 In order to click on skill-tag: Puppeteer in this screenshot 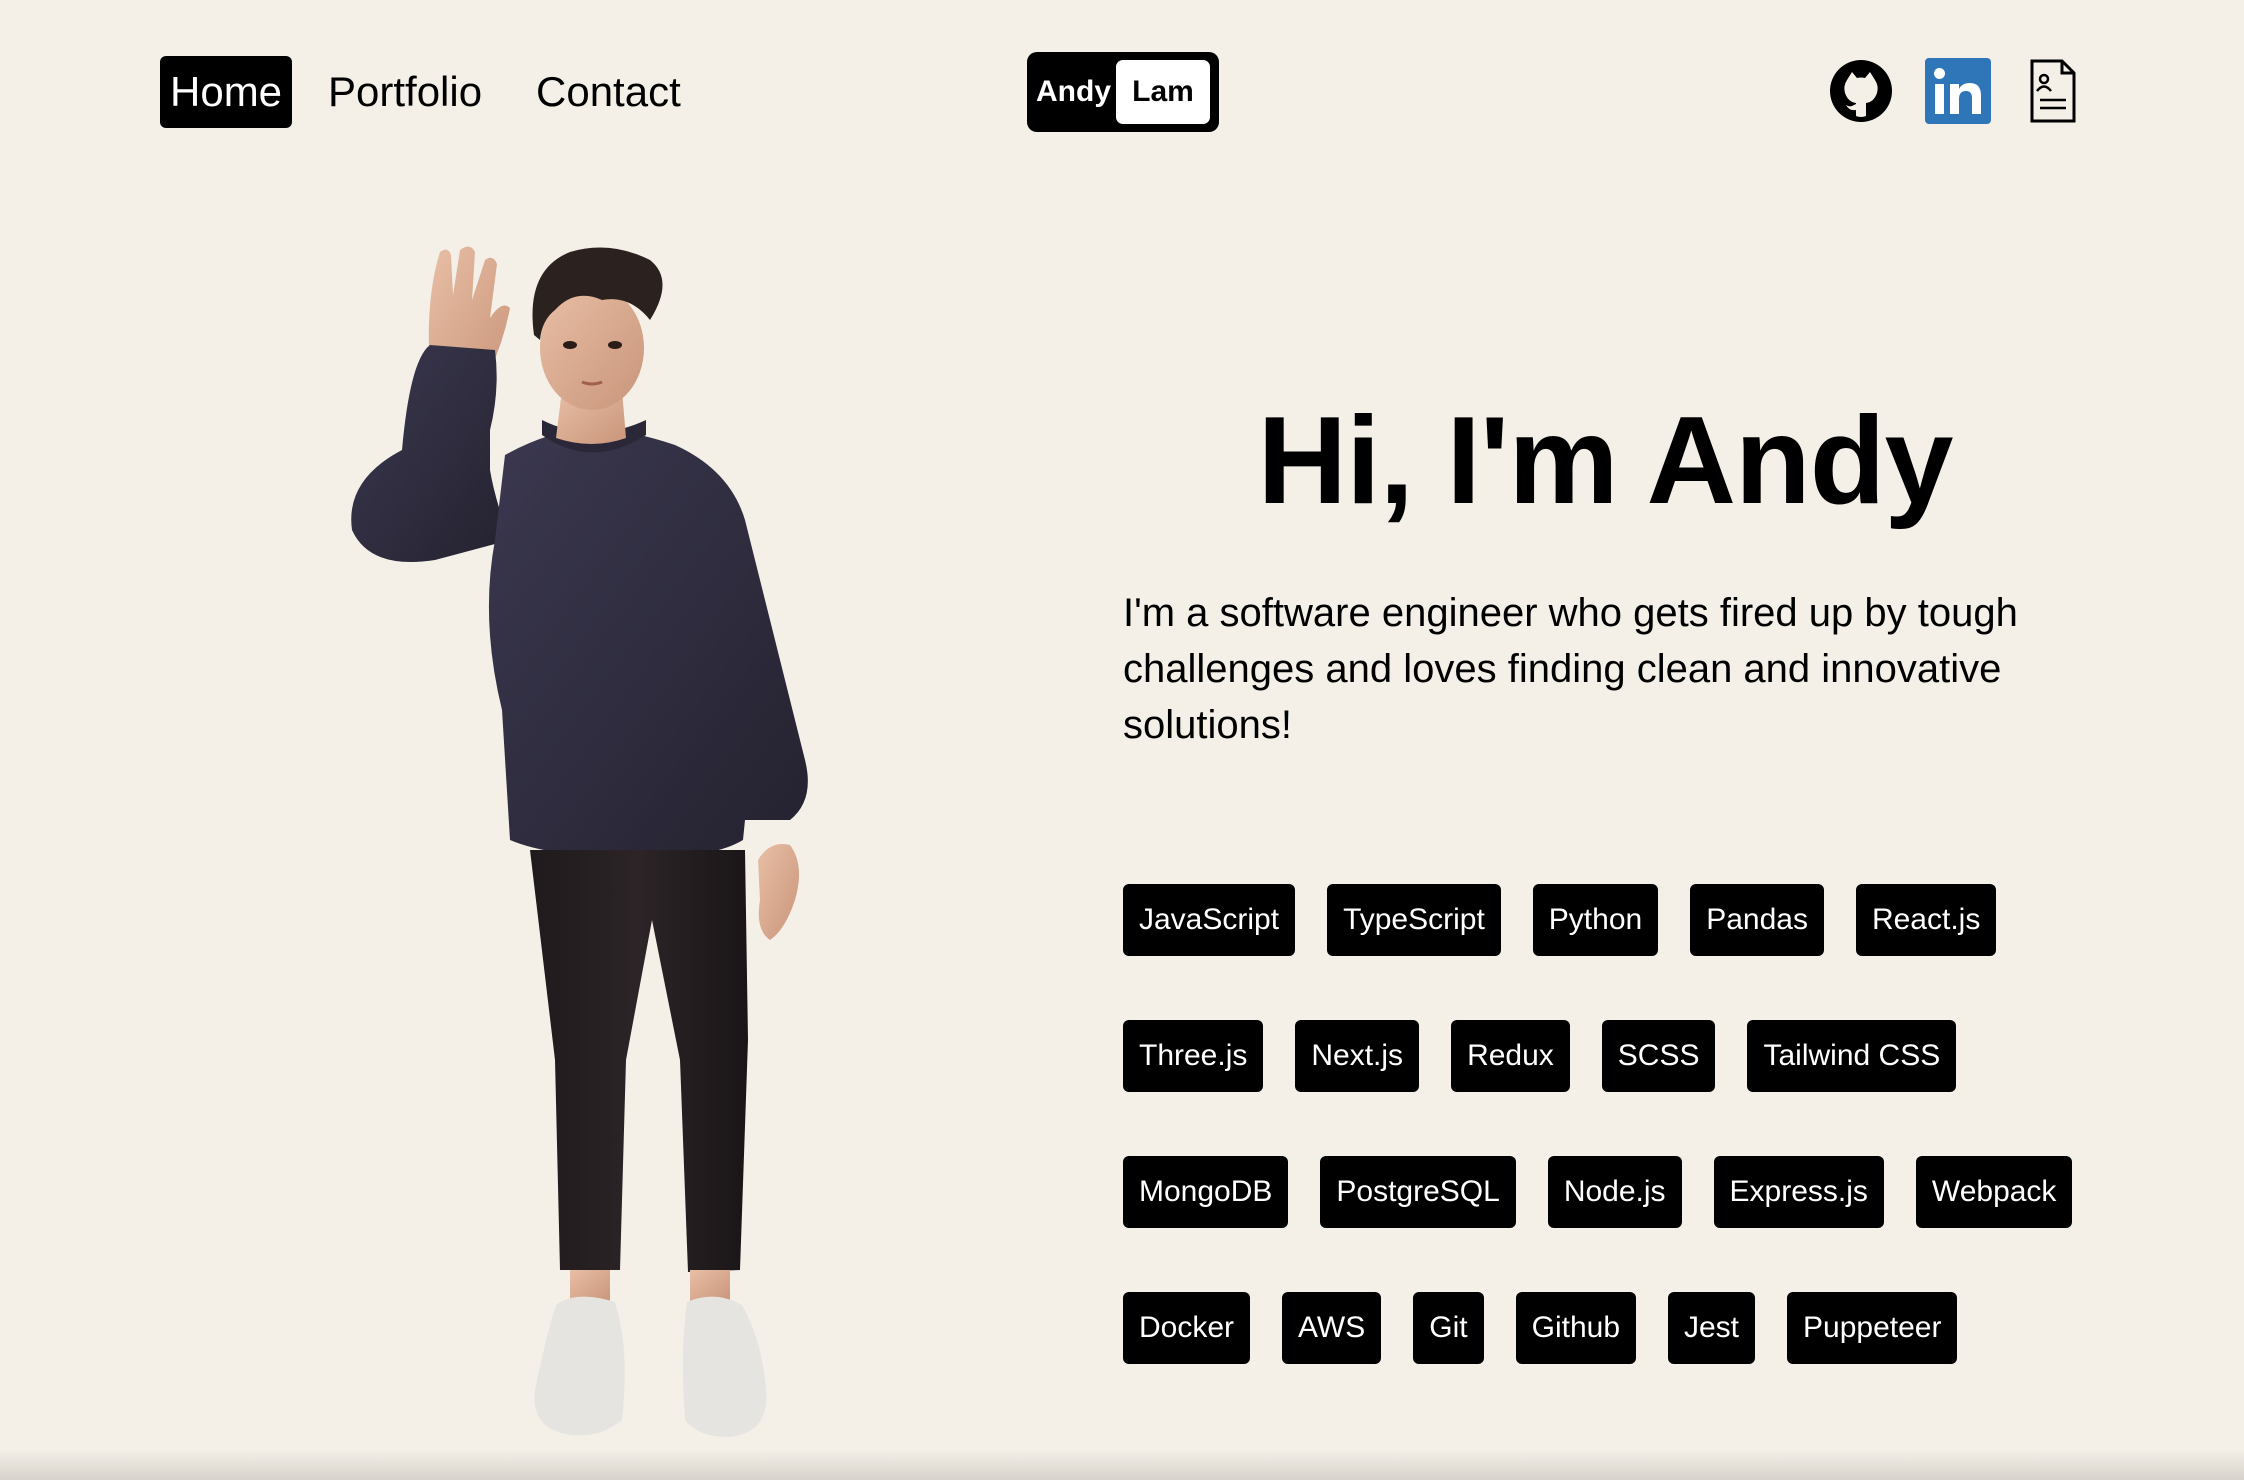, I will do `click(1872, 1328)`.